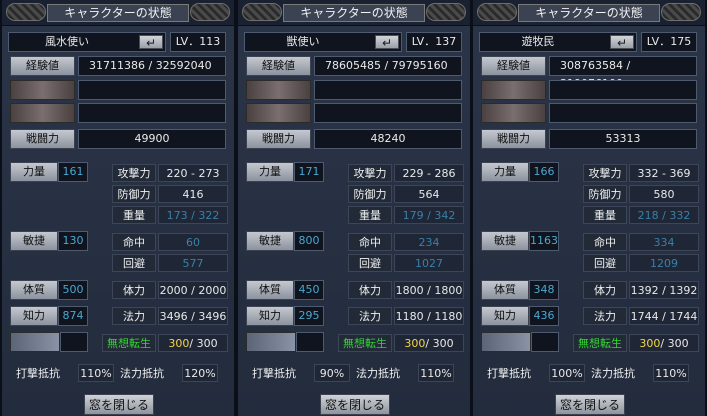 Image resolution: width=707 pixels, height=416 pixels. What do you see at coordinates (152, 66) in the screenshot?
I see `exp-value: 31711386 / 32592040` at bounding box center [152, 66].